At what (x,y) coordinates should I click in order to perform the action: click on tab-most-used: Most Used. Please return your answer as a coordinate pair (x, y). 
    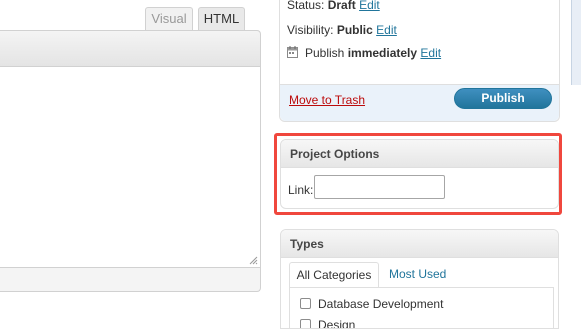
    Looking at the image, I should click on (417, 274).